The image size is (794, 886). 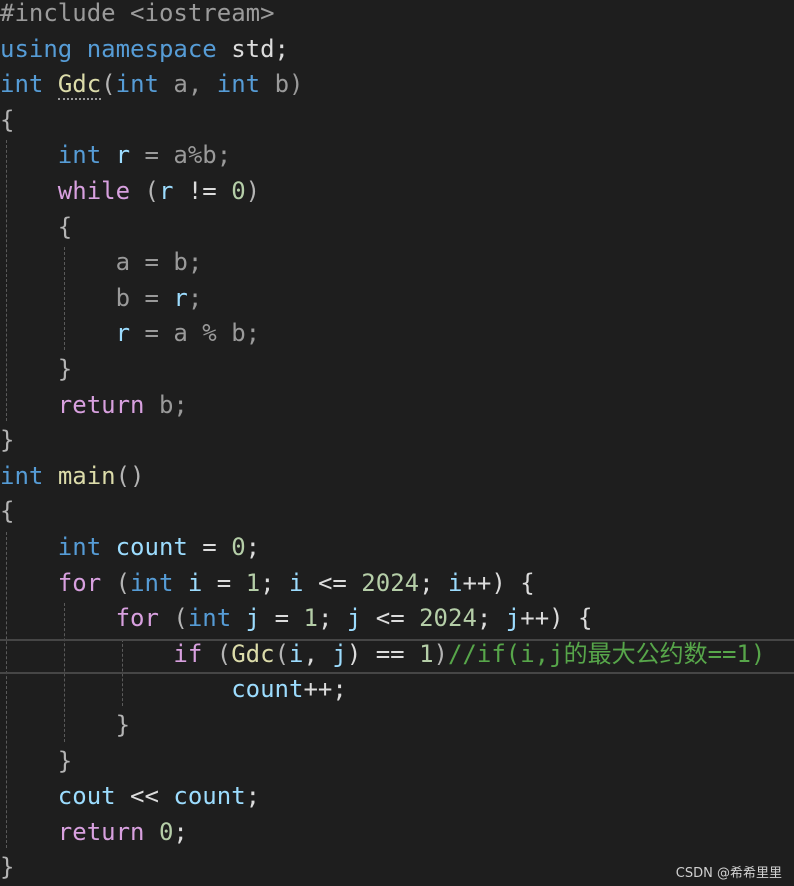 I want to click on code-token: count, so click(x=151, y=547).